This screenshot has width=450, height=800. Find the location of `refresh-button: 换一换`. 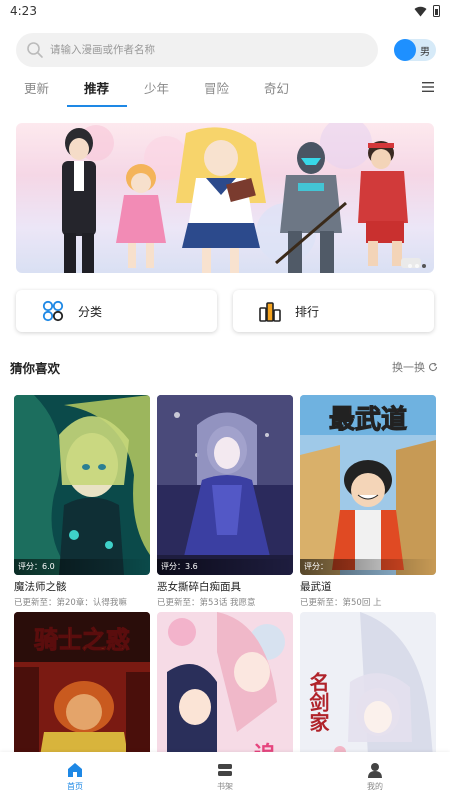

refresh-button: 换一换 is located at coordinates (415, 367).